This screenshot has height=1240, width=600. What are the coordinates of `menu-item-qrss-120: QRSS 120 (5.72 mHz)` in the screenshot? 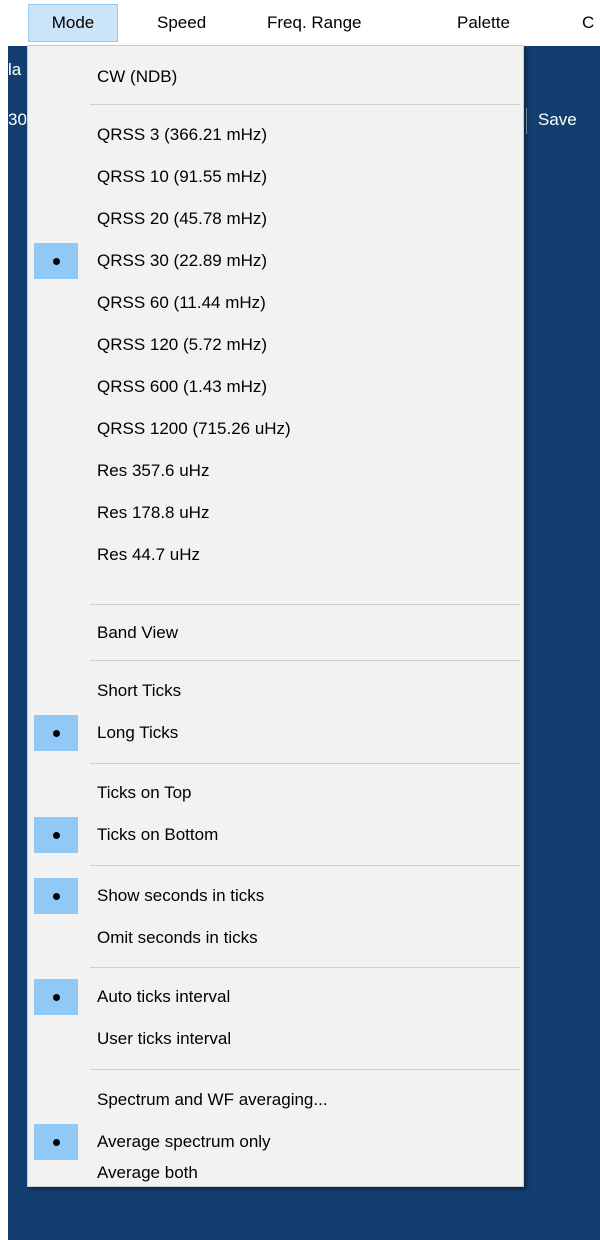 It's located at (275, 345).